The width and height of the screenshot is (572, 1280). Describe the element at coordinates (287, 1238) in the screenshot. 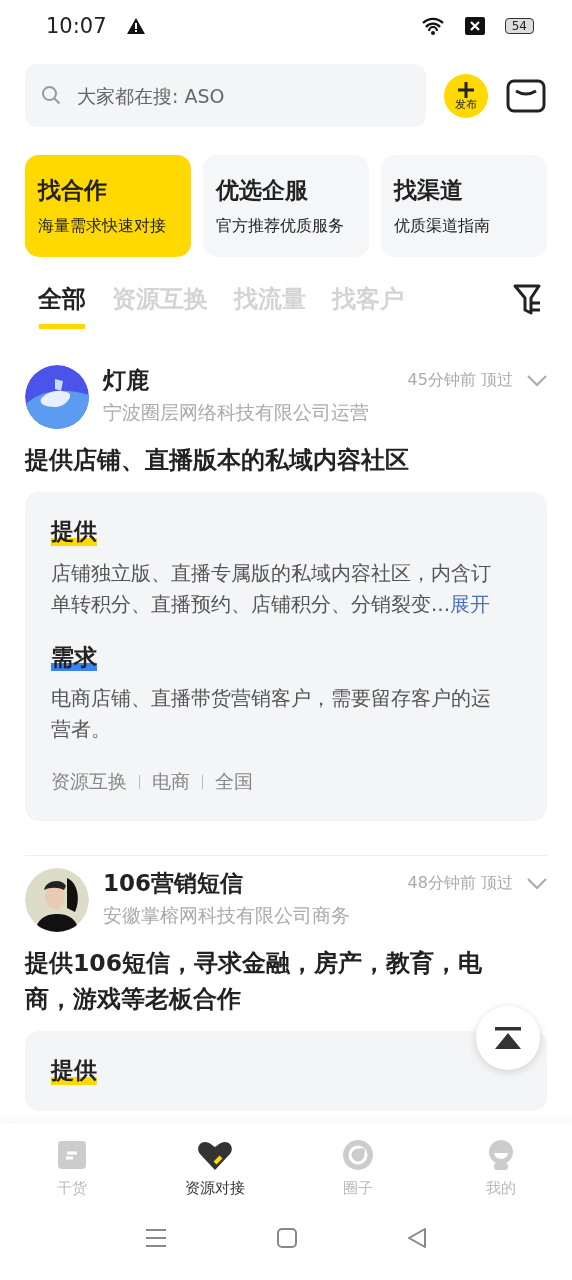

I see `home-icon` at that location.